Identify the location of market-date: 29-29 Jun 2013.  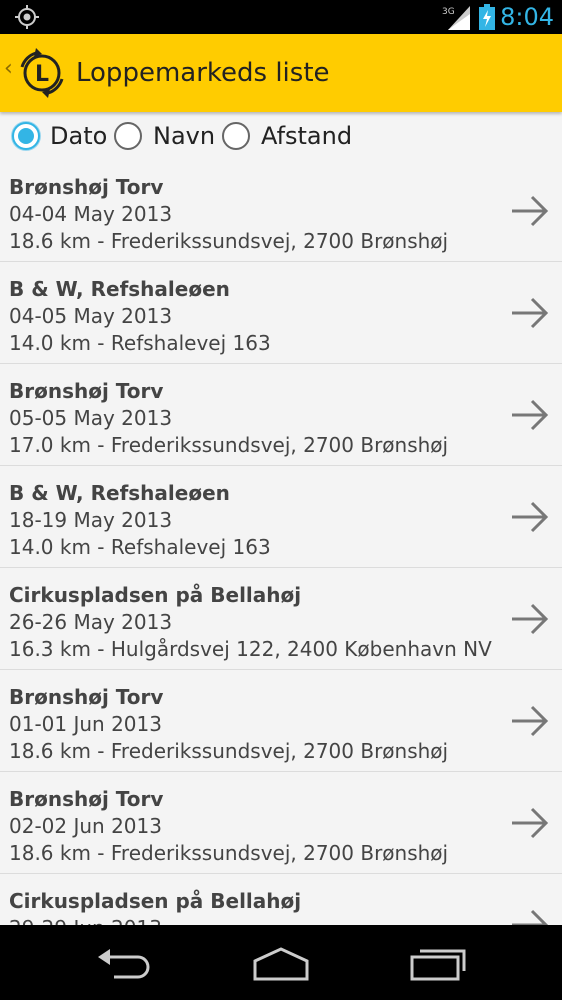
(85, 920).